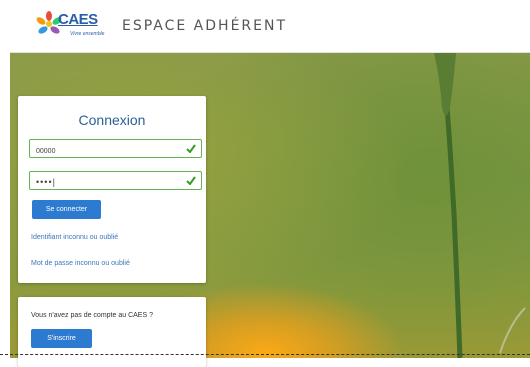  Describe the element at coordinates (74, 237) in the screenshot. I see `forgot-id-link: Identifiant inconnu ou oublié` at that location.